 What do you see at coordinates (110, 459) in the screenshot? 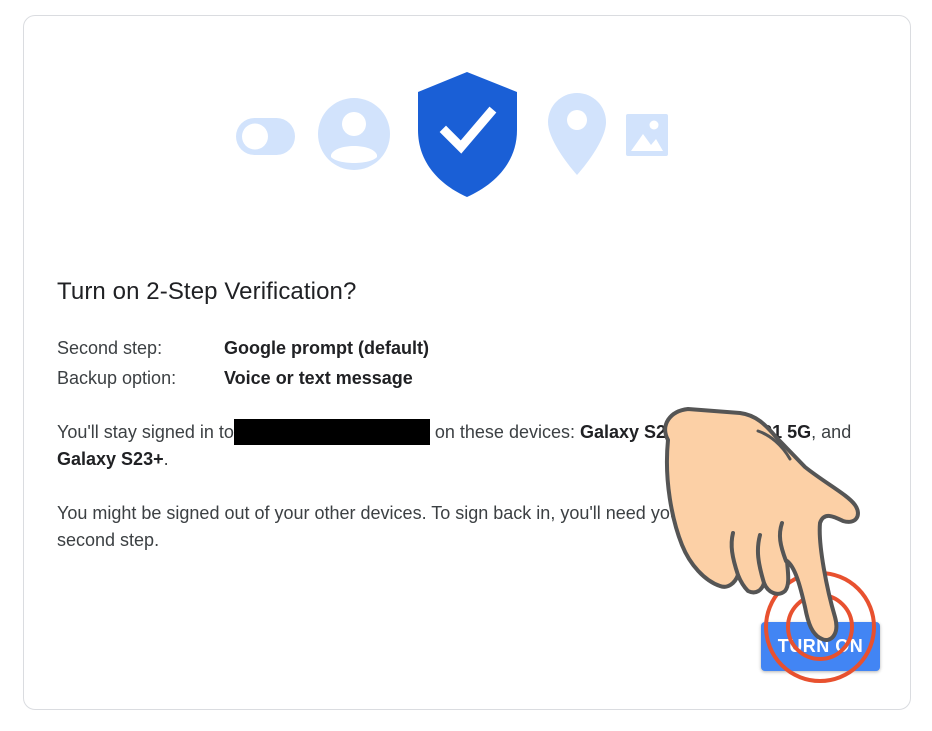
I see `device-3: Galaxy S23+` at bounding box center [110, 459].